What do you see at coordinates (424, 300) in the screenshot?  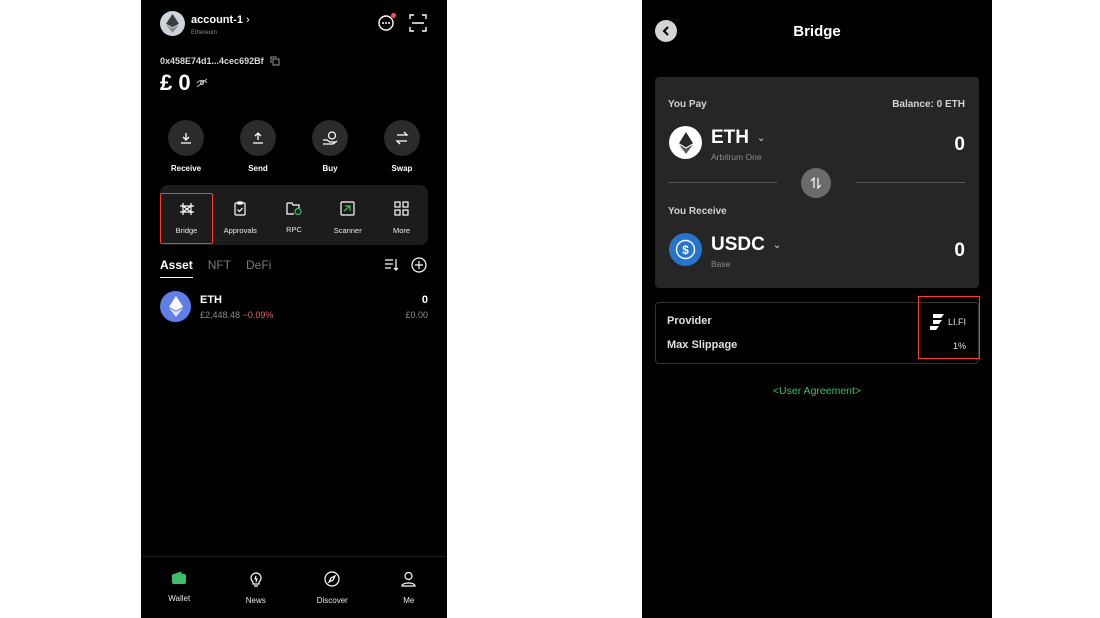 I see `asset-amount: 0` at bounding box center [424, 300].